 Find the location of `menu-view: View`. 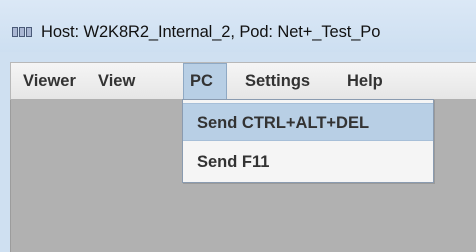

menu-view: View is located at coordinates (116, 81).